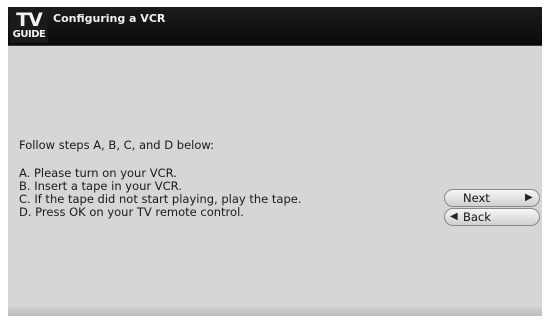 This screenshot has height=322, width=550. What do you see at coordinates (29, 34) in the screenshot?
I see `logo-guide-text: GUIDE` at bounding box center [29, 34].